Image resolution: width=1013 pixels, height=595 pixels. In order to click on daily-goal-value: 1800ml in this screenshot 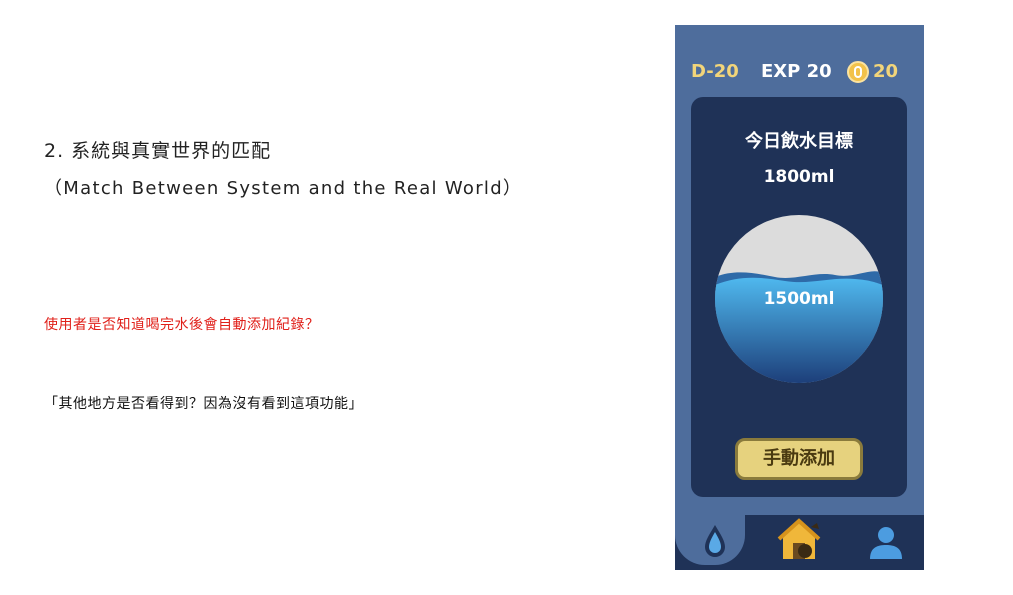, I will do `click(799, 177)`.